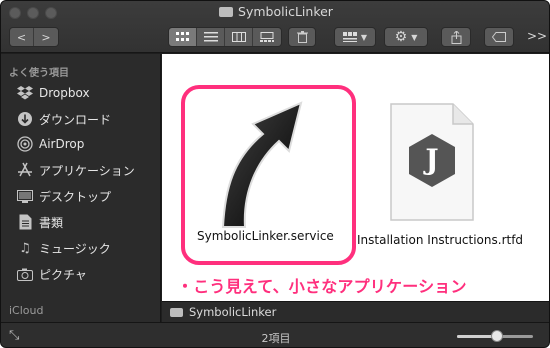 Image resolution: width=550 pixels, height=348 pixels. Describe the element at coordinates (401, 37) in the screenshot. I see `gear-icon: ⚙` at that location.